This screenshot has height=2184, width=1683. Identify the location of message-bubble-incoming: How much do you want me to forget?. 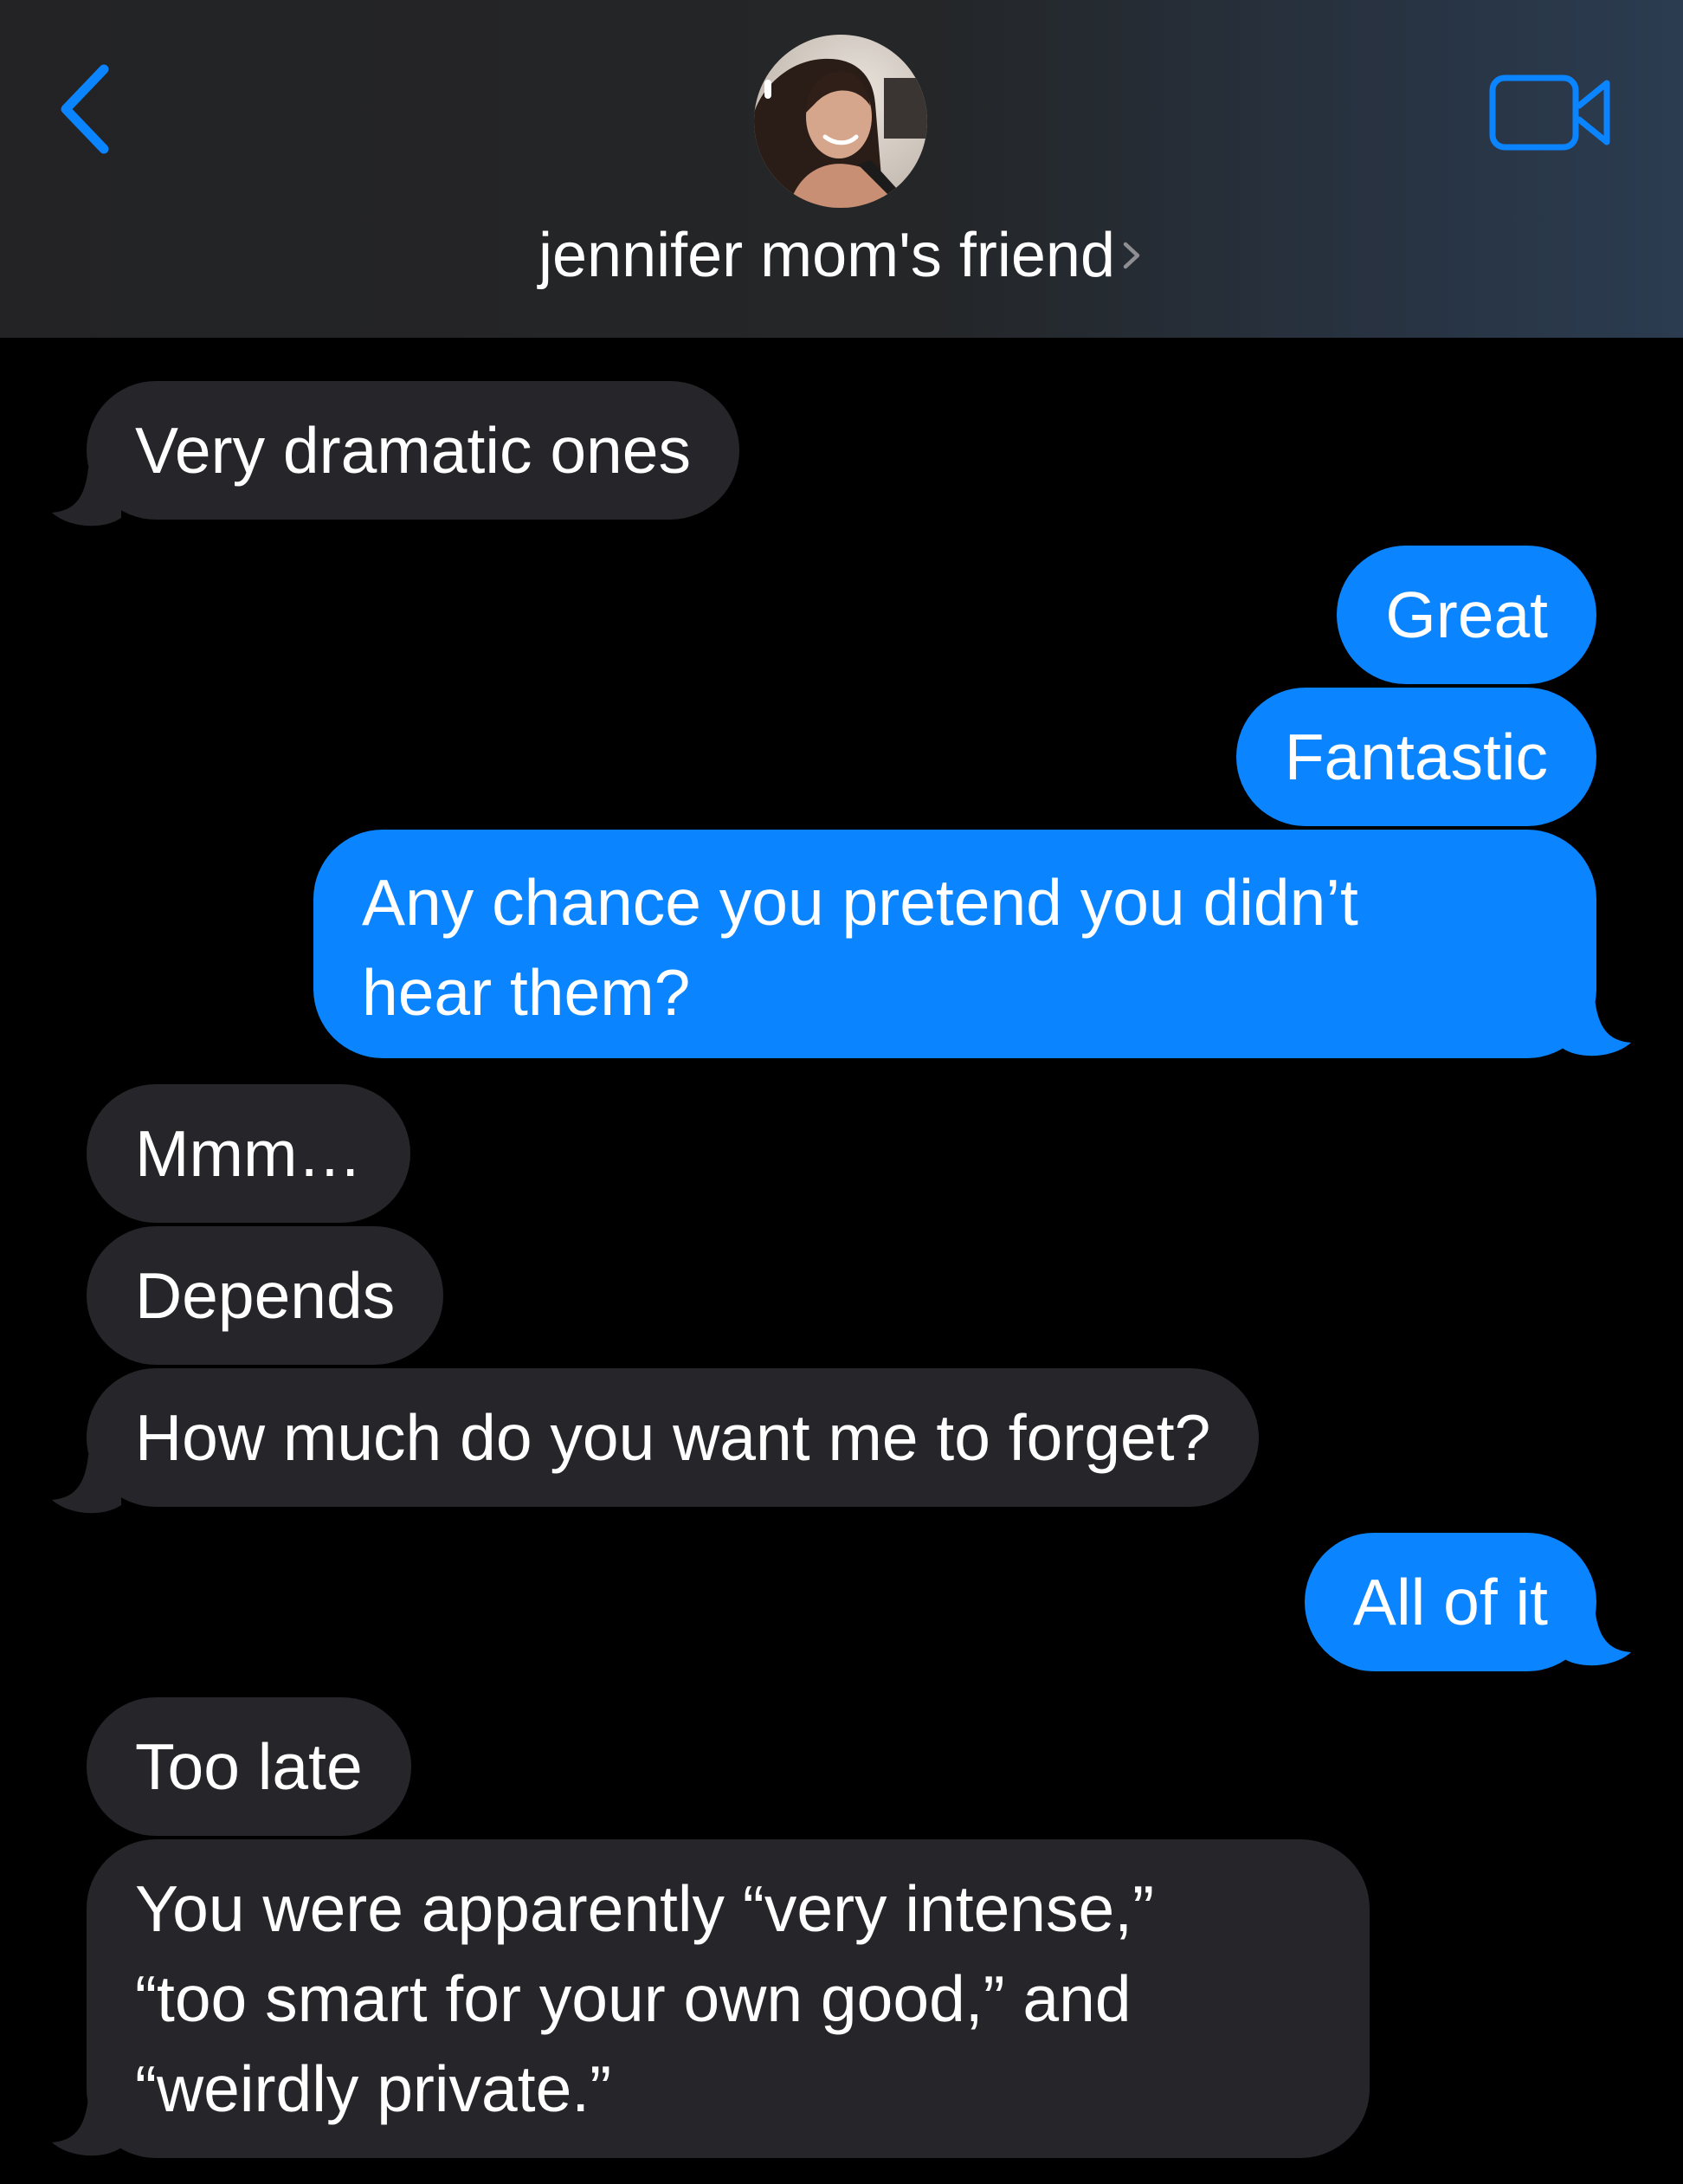
(673, 1437).